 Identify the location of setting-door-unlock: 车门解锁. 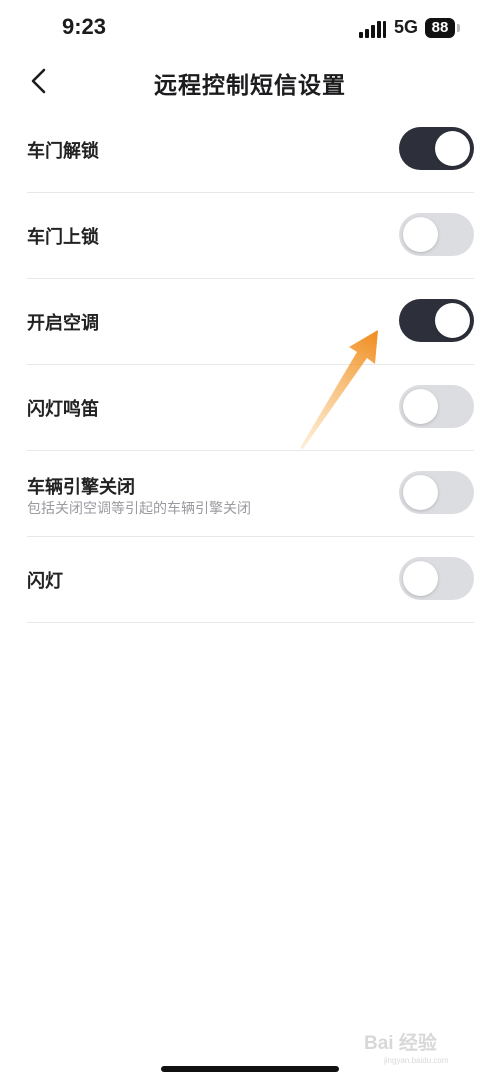
(250, 150).